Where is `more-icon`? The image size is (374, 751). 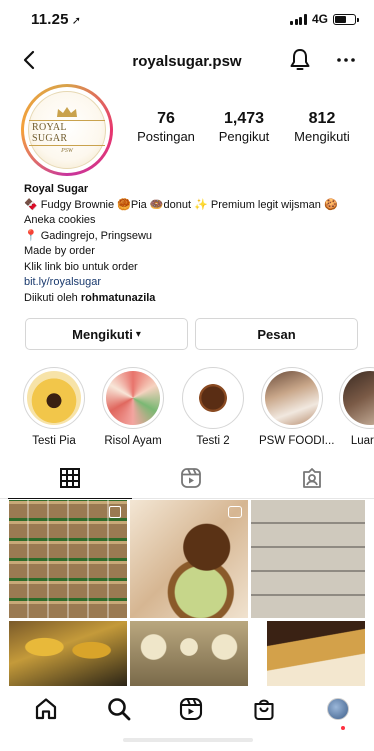
more-icon is located at coordinates (346, 60).